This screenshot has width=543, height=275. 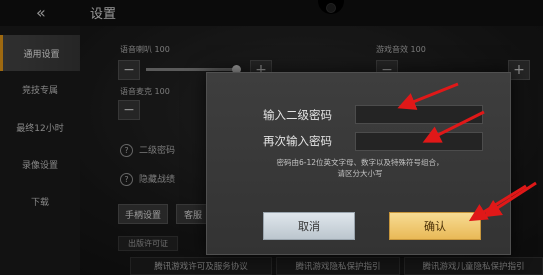 What do you see at coordinates (297, 141) in the screenshot?
I see `confirm-password-label: 再次输入密码` at bounding box center [297, 141].